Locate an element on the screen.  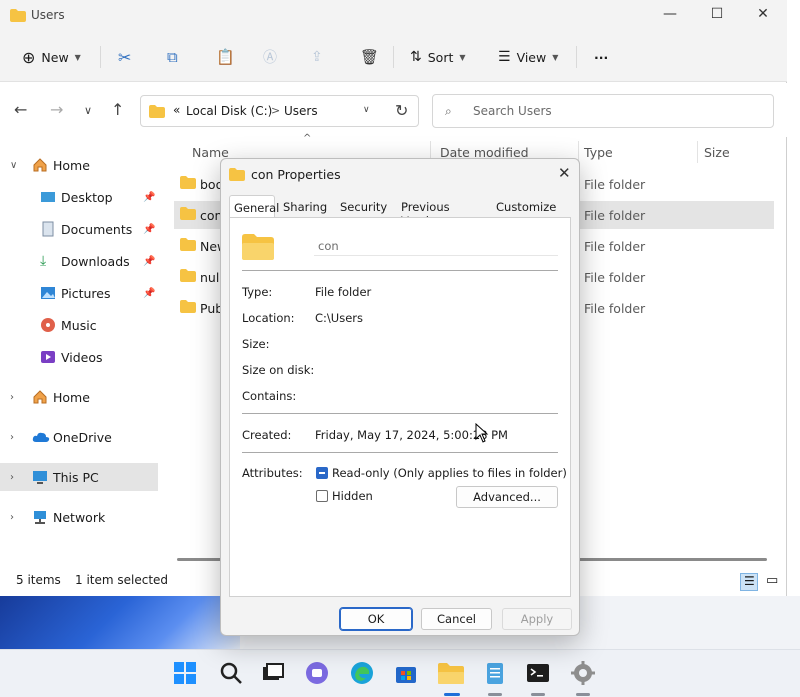
search-icon is located at coordinates (232, 674).